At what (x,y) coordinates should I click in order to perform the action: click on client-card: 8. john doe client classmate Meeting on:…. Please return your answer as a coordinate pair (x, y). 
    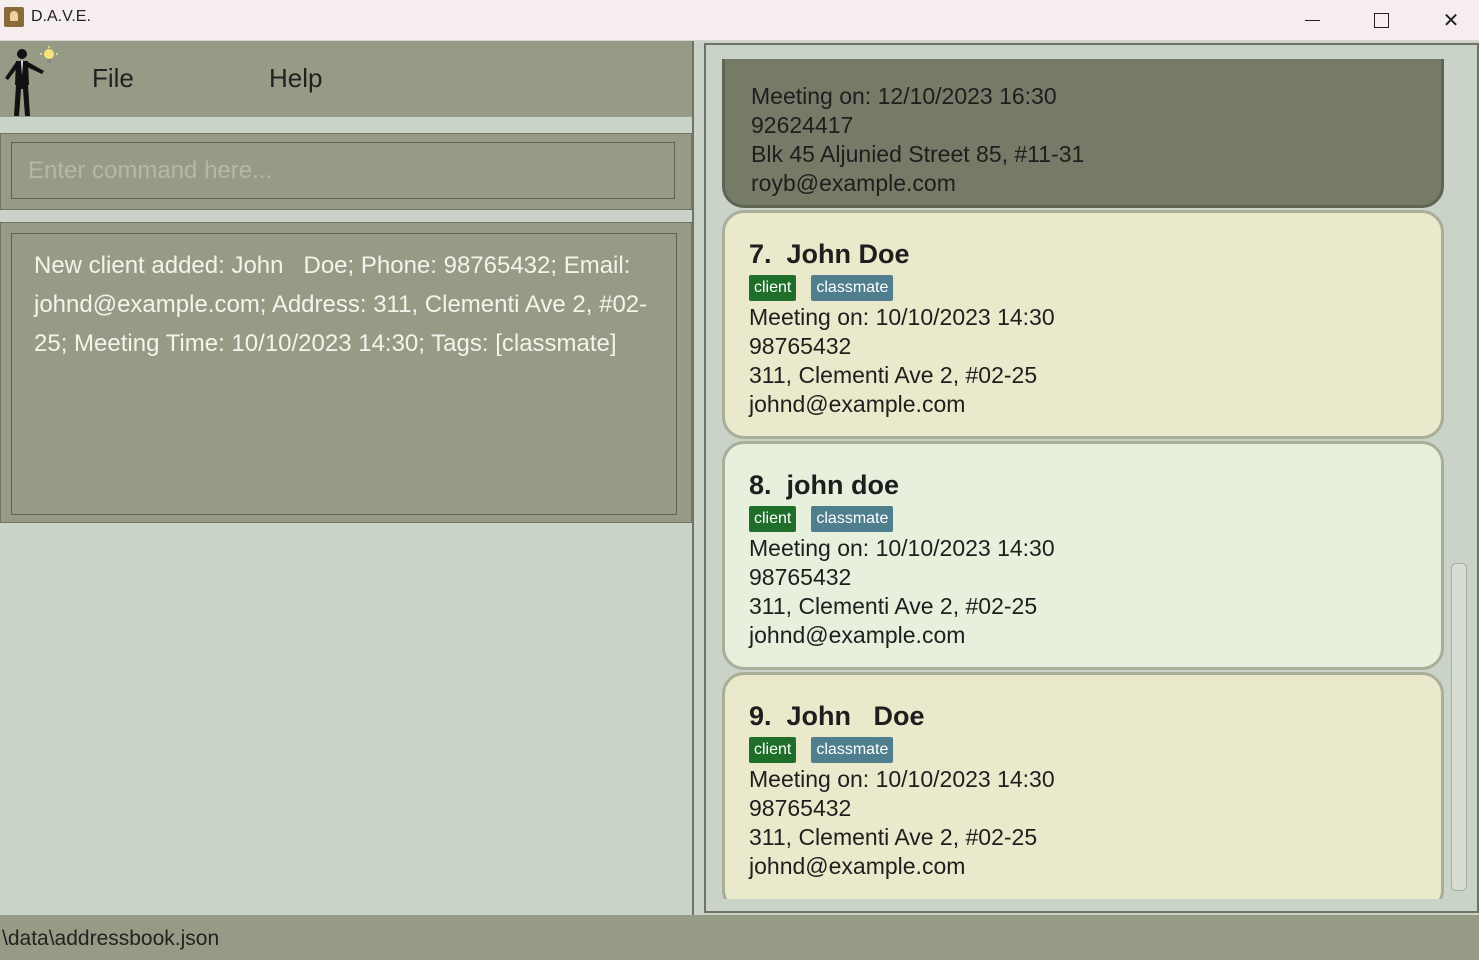
    Looking at the image, I should click on (1083, 555).